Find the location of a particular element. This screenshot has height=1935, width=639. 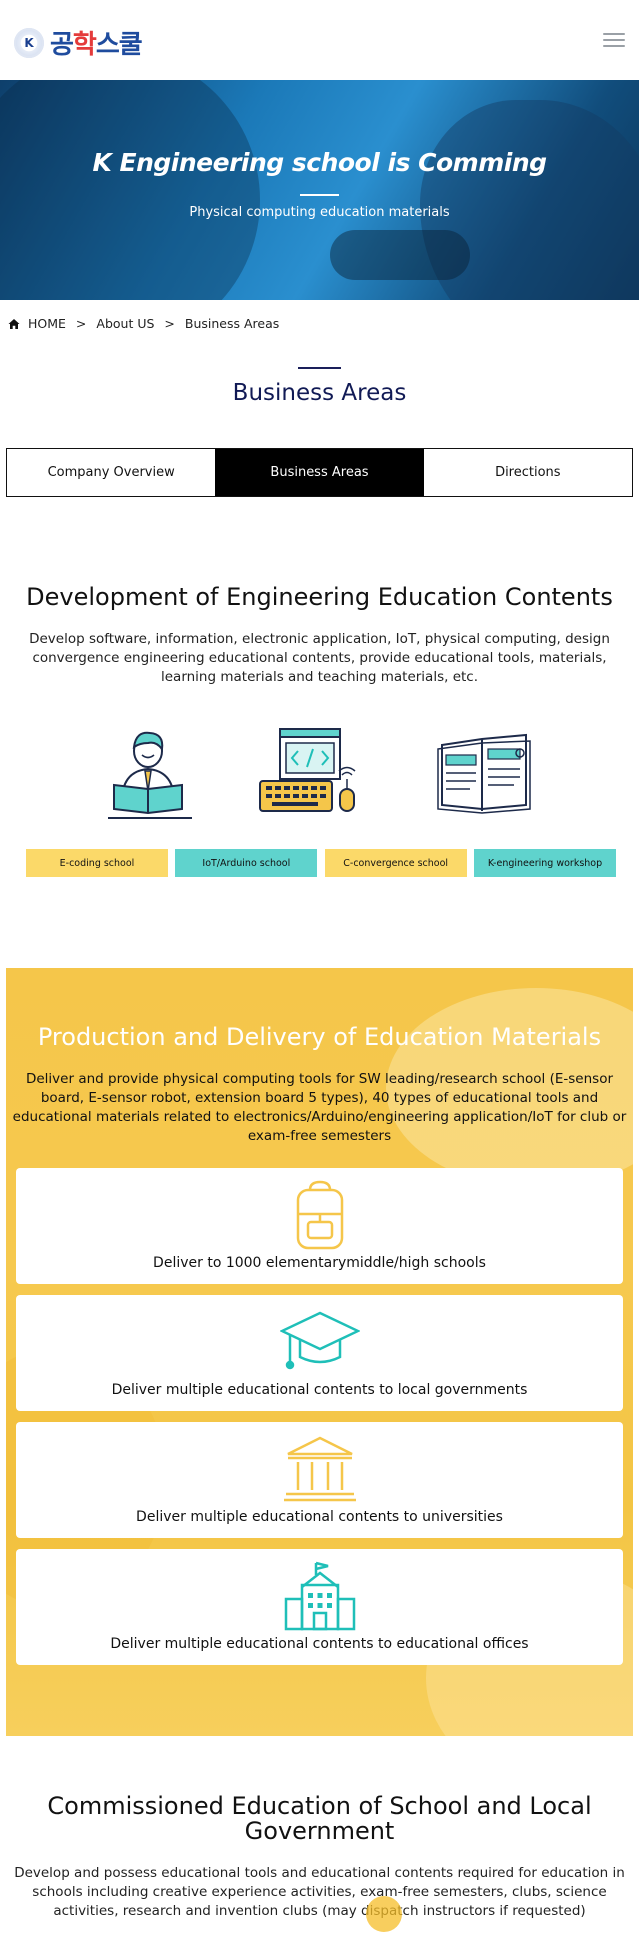

university-building-icon is located at coordinates (320, 1469).